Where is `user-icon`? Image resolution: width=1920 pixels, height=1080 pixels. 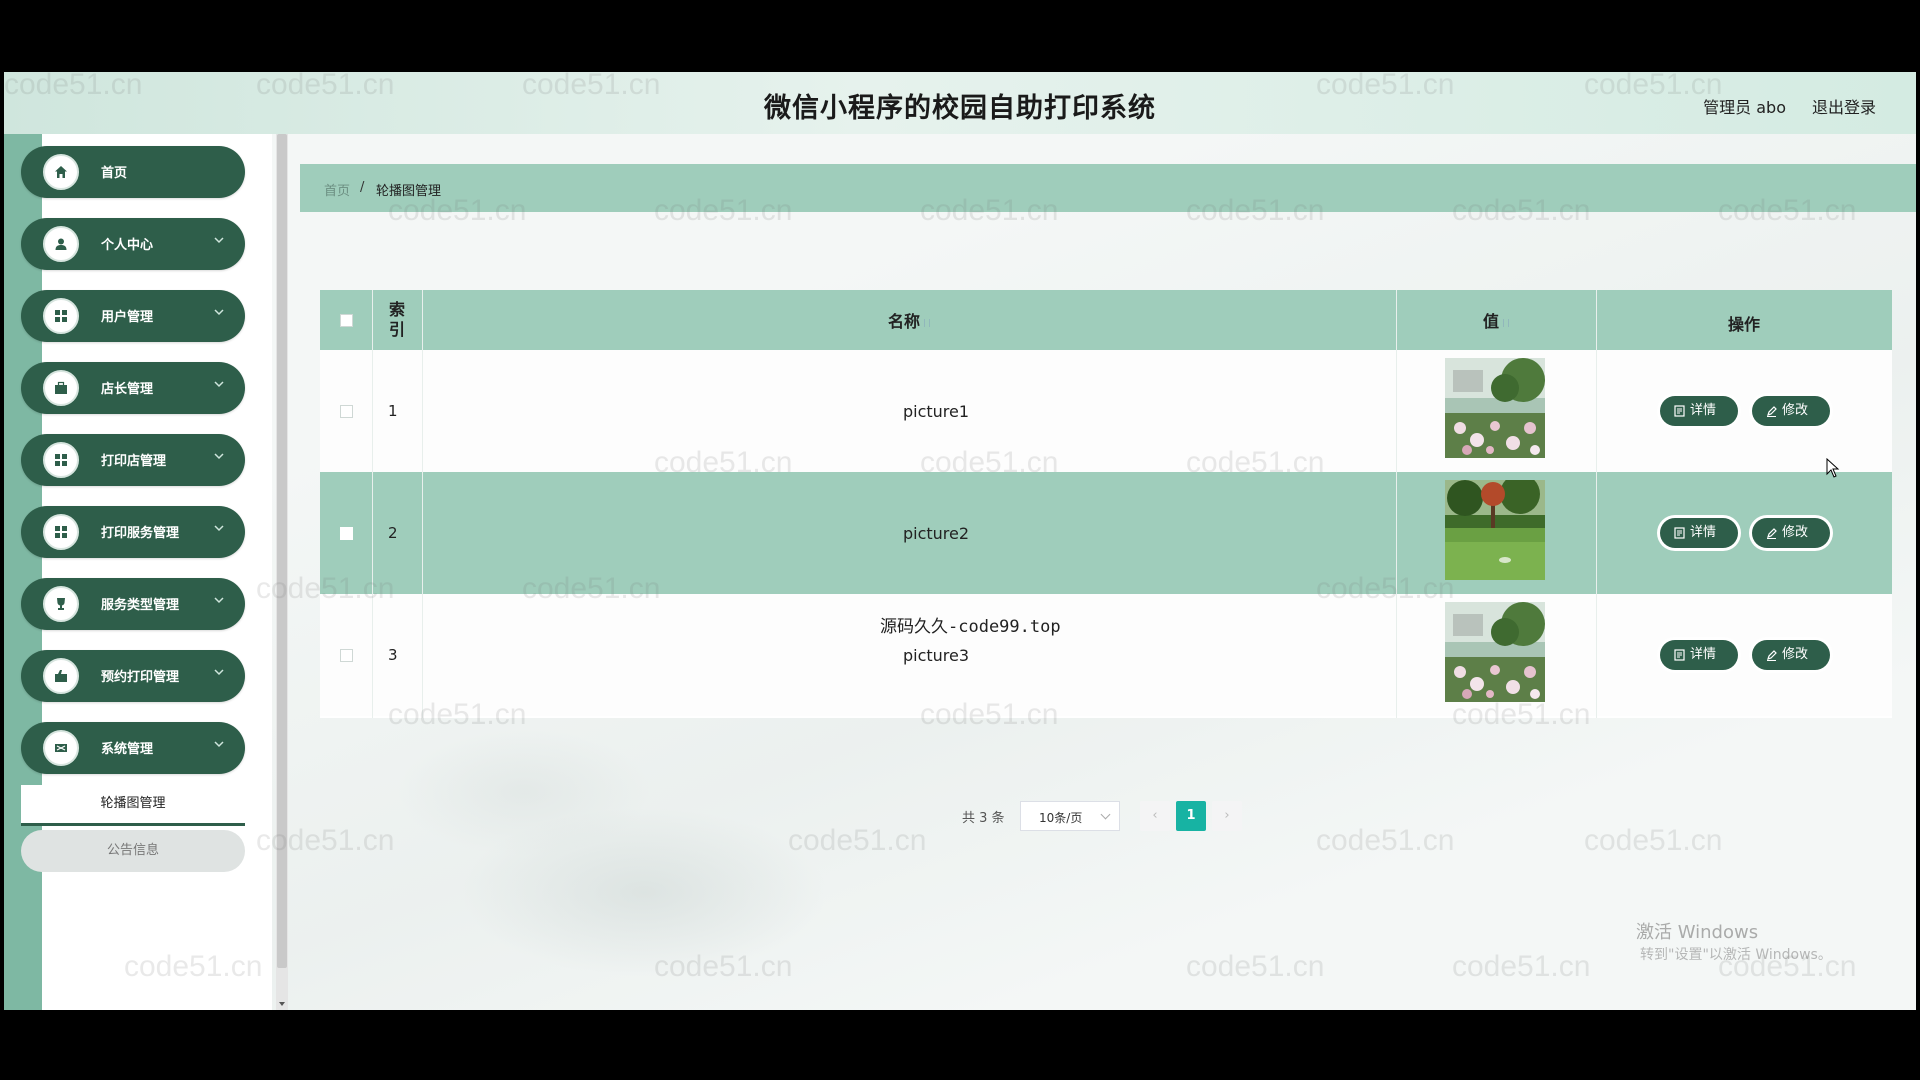 user-icon is located at coordinates (61, 244).